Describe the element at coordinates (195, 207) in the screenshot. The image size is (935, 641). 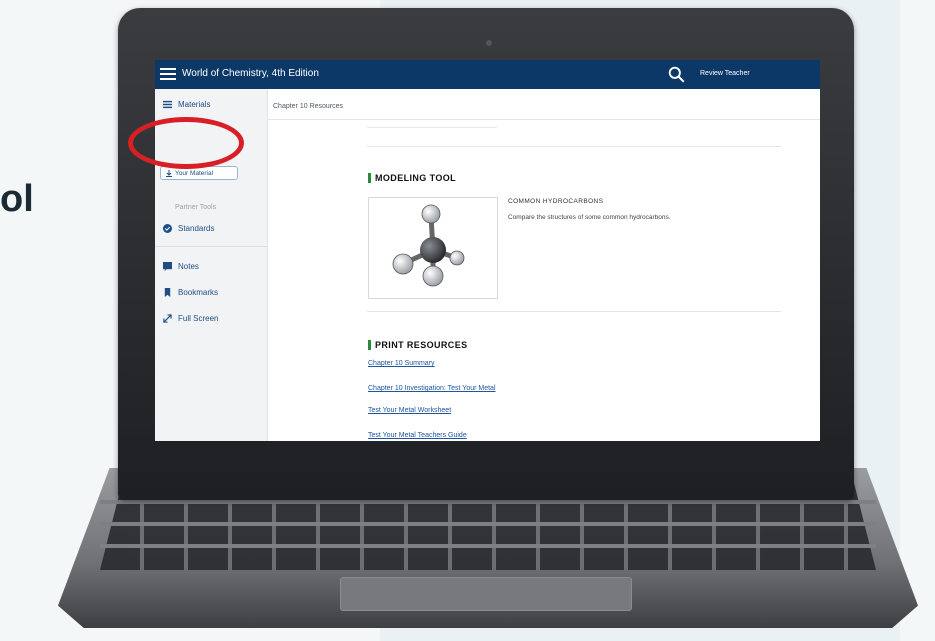
I see `sidebar-subitem-partner-tools: Partner Tools` at that location.